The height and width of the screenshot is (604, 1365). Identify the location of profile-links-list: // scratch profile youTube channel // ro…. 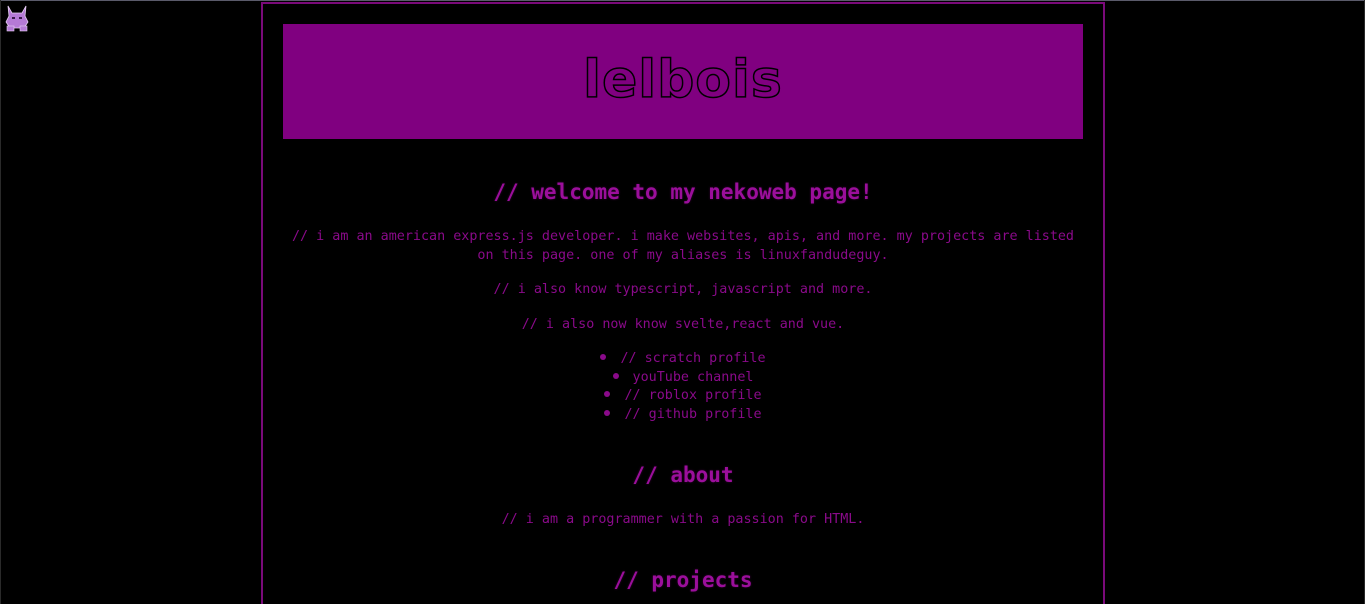
(683, 387).